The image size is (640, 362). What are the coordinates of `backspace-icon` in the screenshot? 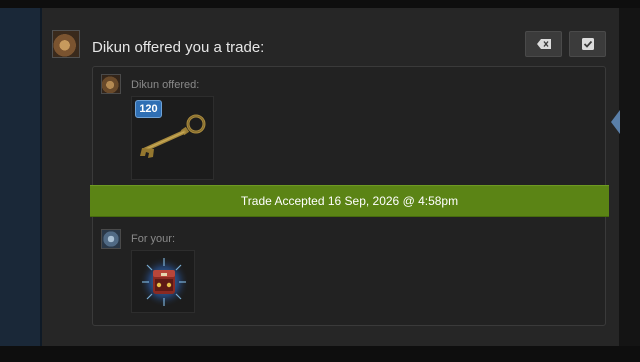 It's located at (543, 44).